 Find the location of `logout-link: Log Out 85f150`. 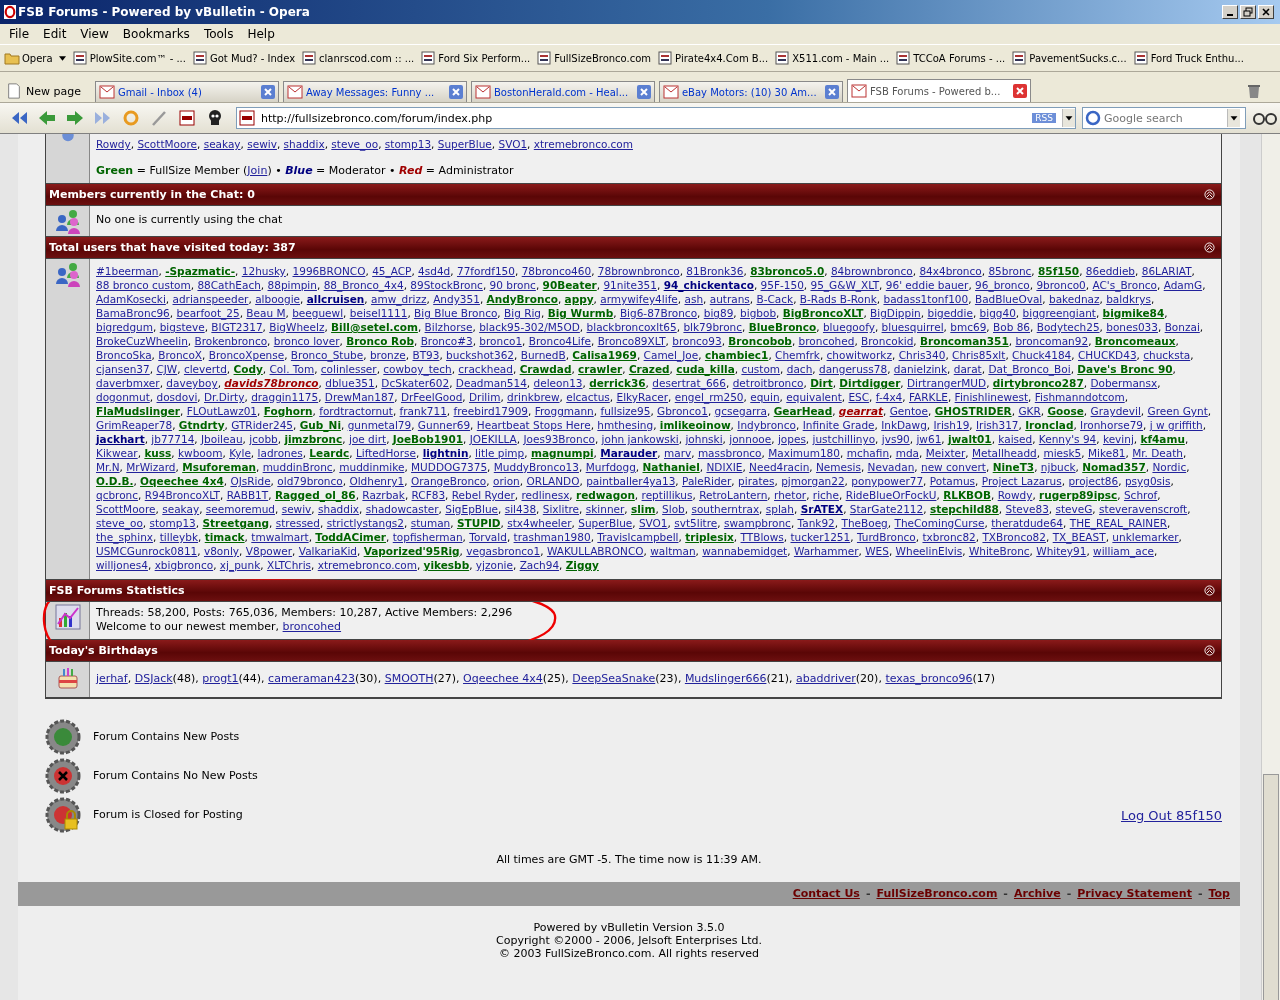

logout-link: Log Out 85f150 is located at coordinates (1171, 815).